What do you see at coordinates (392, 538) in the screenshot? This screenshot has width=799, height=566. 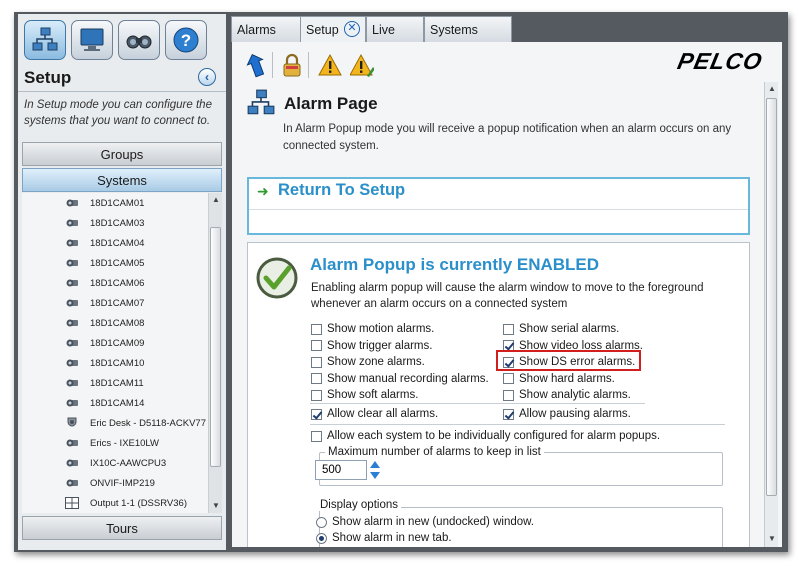 I see `radio-label: Show alarm in new tab.` at bounding box center [392, 538].